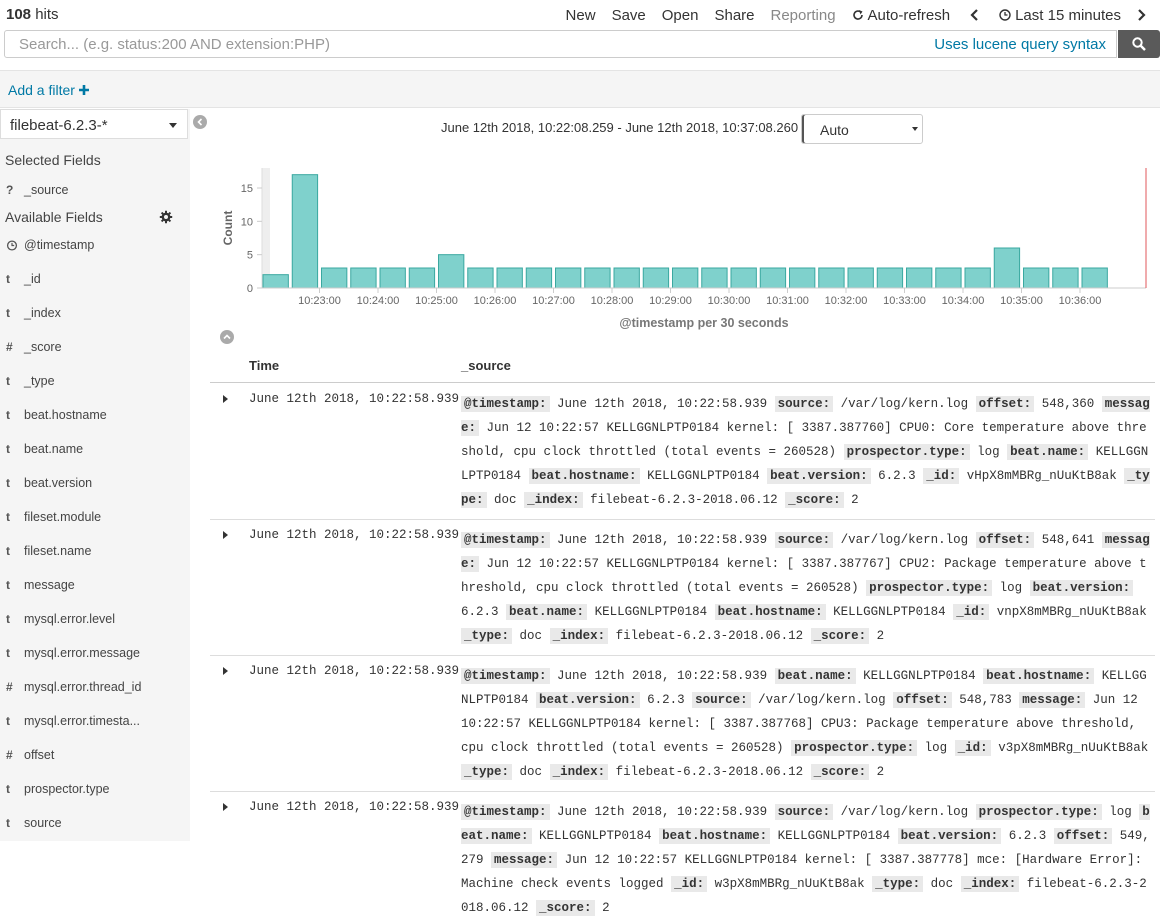  What do you see at coordinates (166, 217) in the screenshot?
I see `gear-icon` at bounding box center [166, 217].